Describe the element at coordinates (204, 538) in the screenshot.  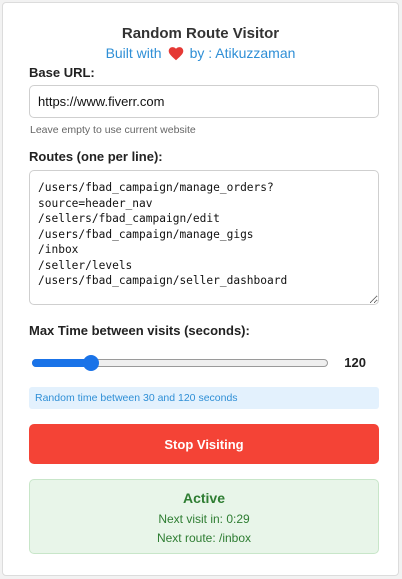
I see `next-route-text: Next route: /inbox` at that location.